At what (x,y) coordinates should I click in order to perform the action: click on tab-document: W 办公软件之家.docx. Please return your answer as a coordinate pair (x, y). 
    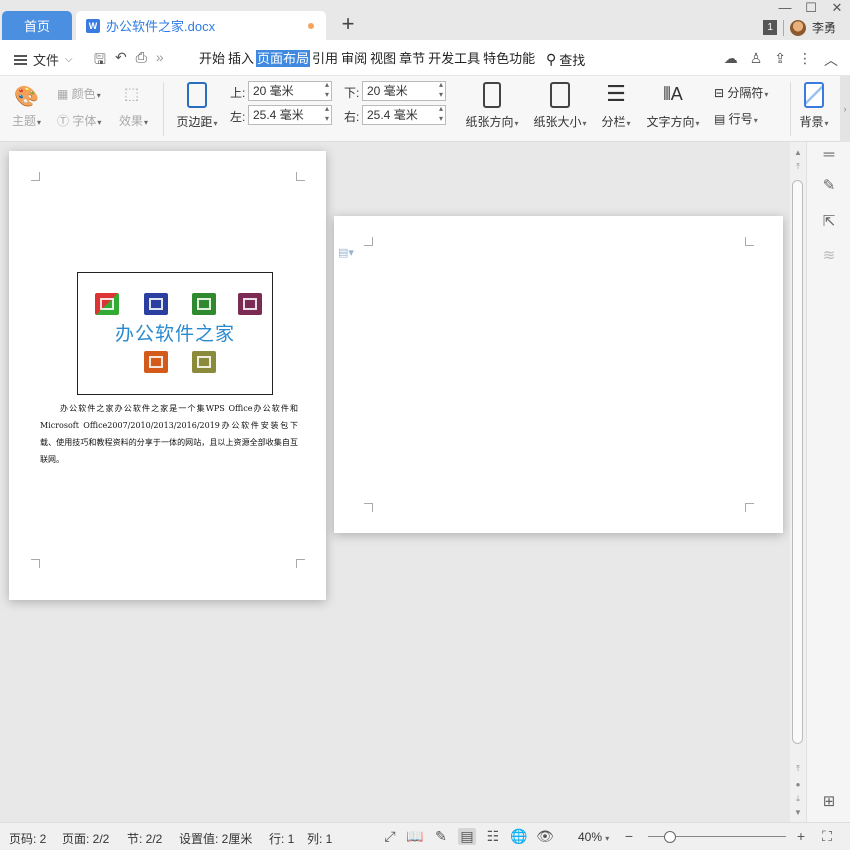
    Looking at the image, I should click on (201, 25).